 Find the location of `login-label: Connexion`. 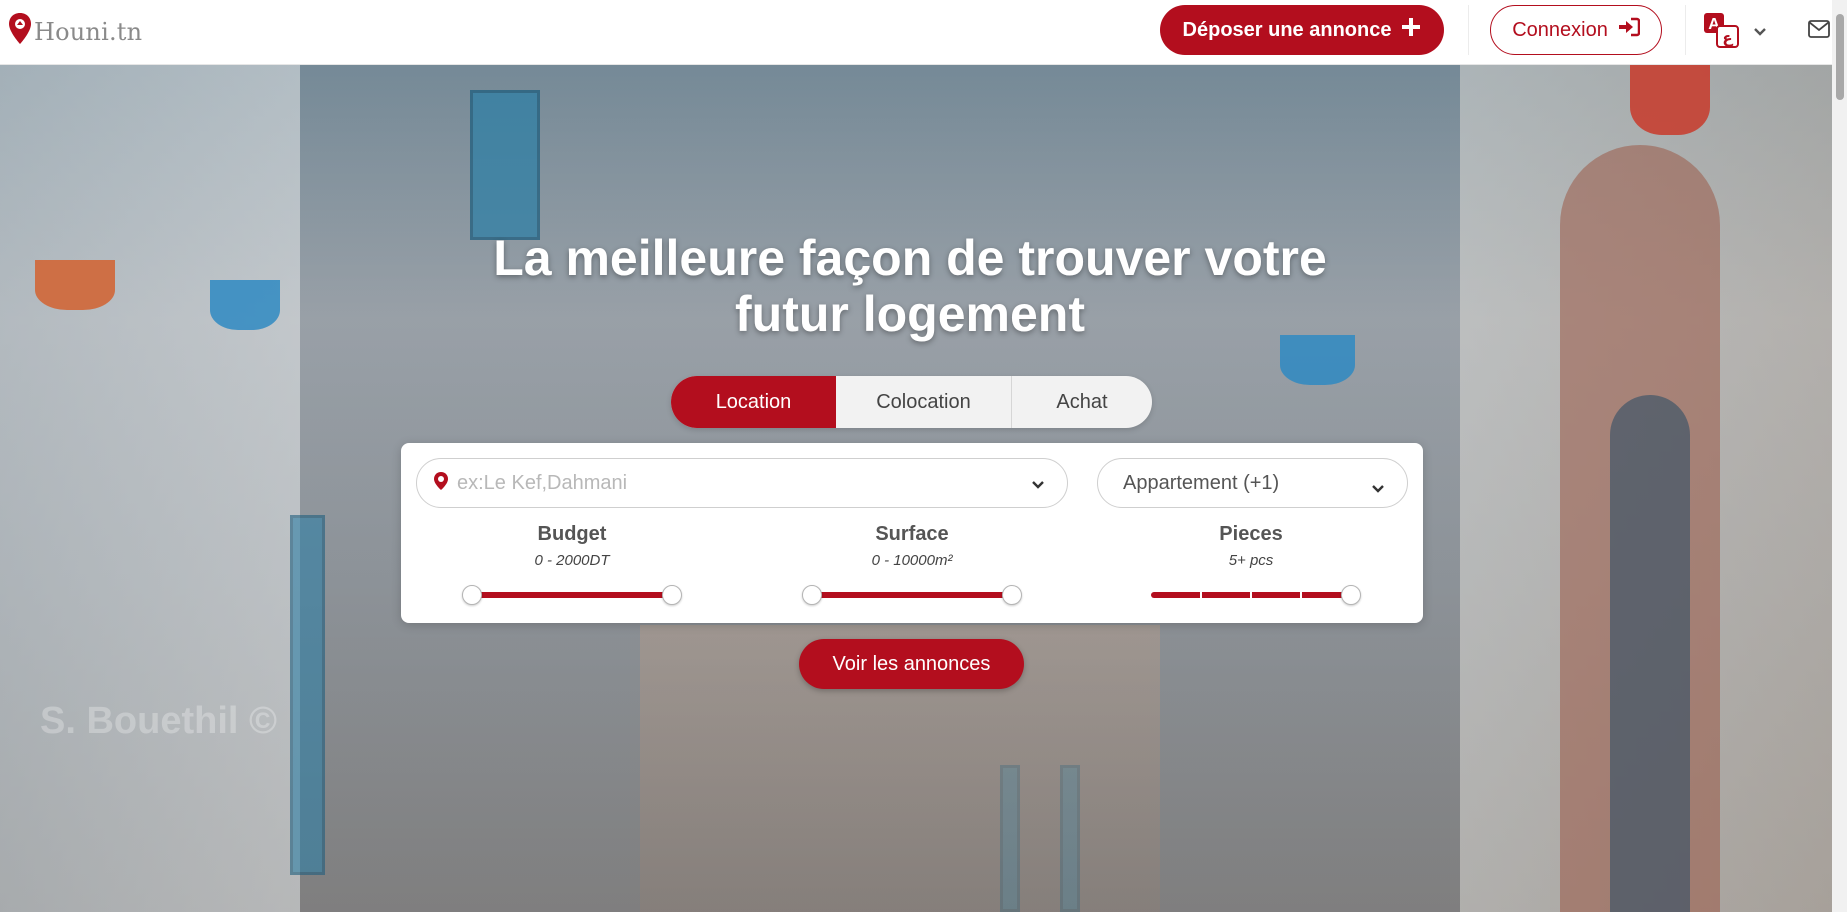

login-label: Connexion is located at coordinates (1560, 29).